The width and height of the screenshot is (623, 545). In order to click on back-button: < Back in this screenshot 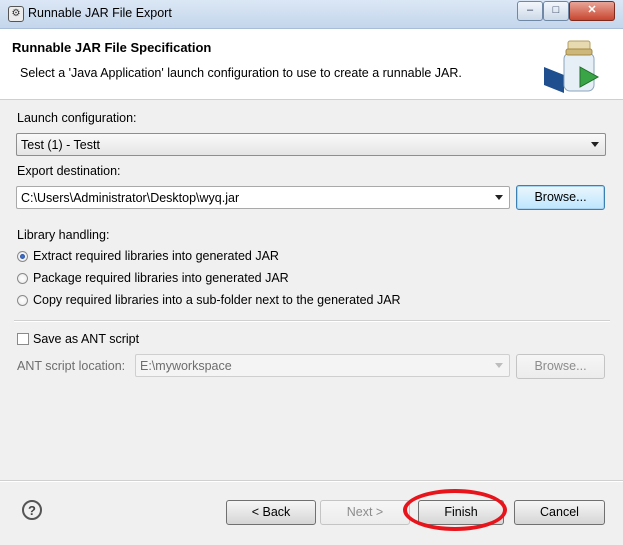, I will do `click(271, 512)`.